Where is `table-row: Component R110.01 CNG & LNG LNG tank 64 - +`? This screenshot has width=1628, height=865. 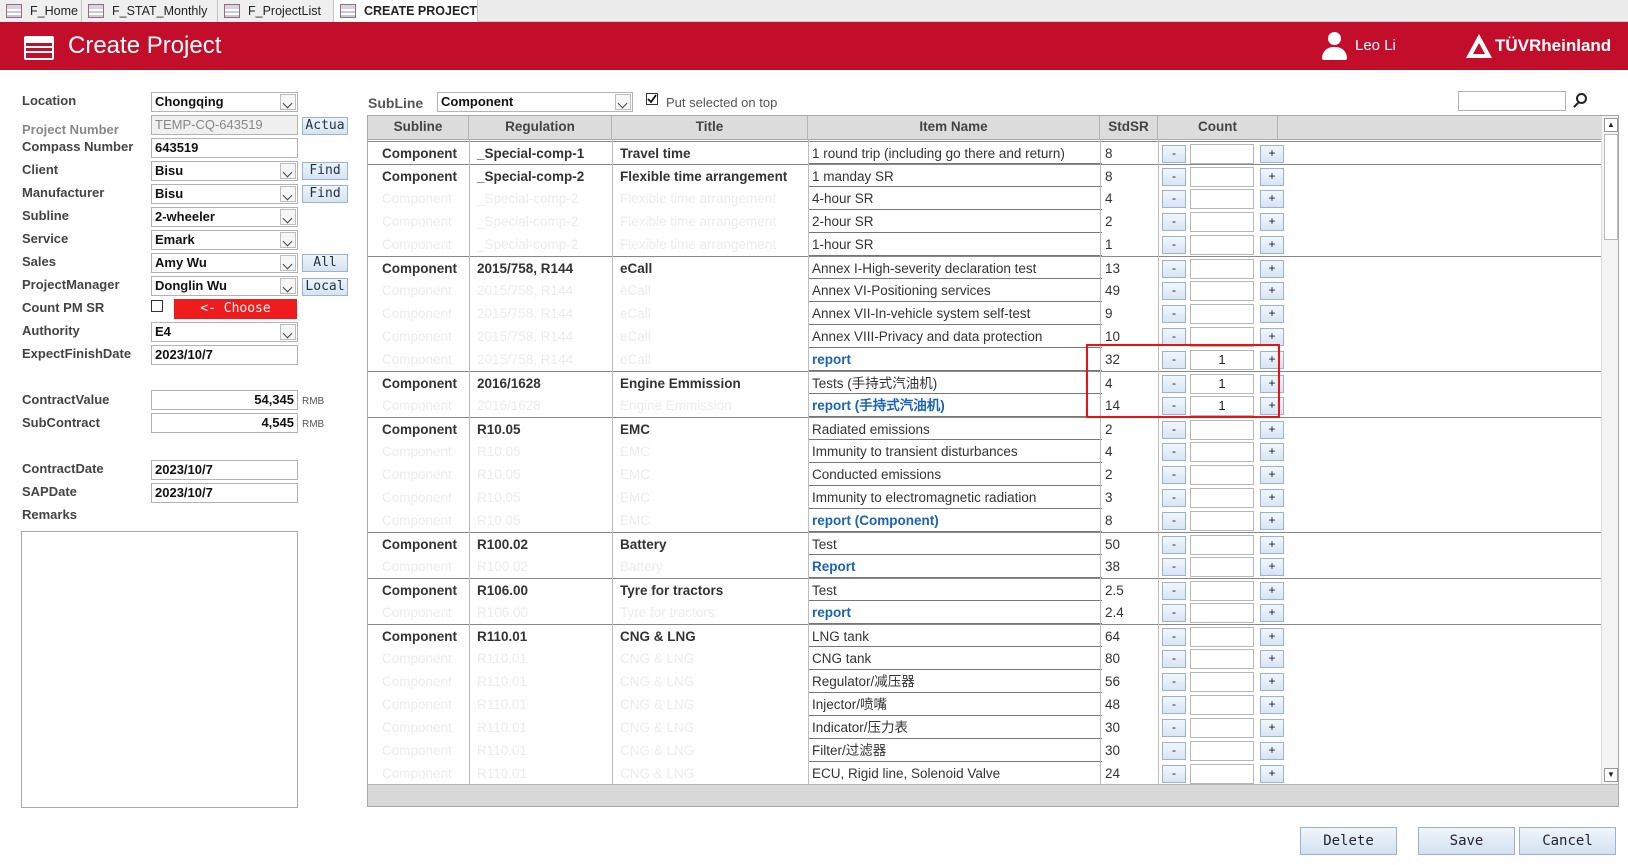 table-row: Component R110.01 CNG & LNG LNG tank 64 - + is located at coordinates (985, 635).